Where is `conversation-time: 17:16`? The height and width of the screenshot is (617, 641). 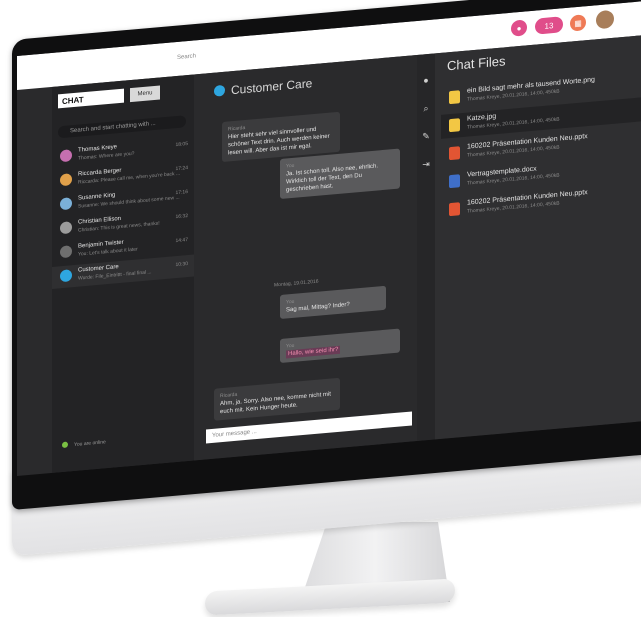
conversation-time: 17:16 is located at coordinates (181, 193).